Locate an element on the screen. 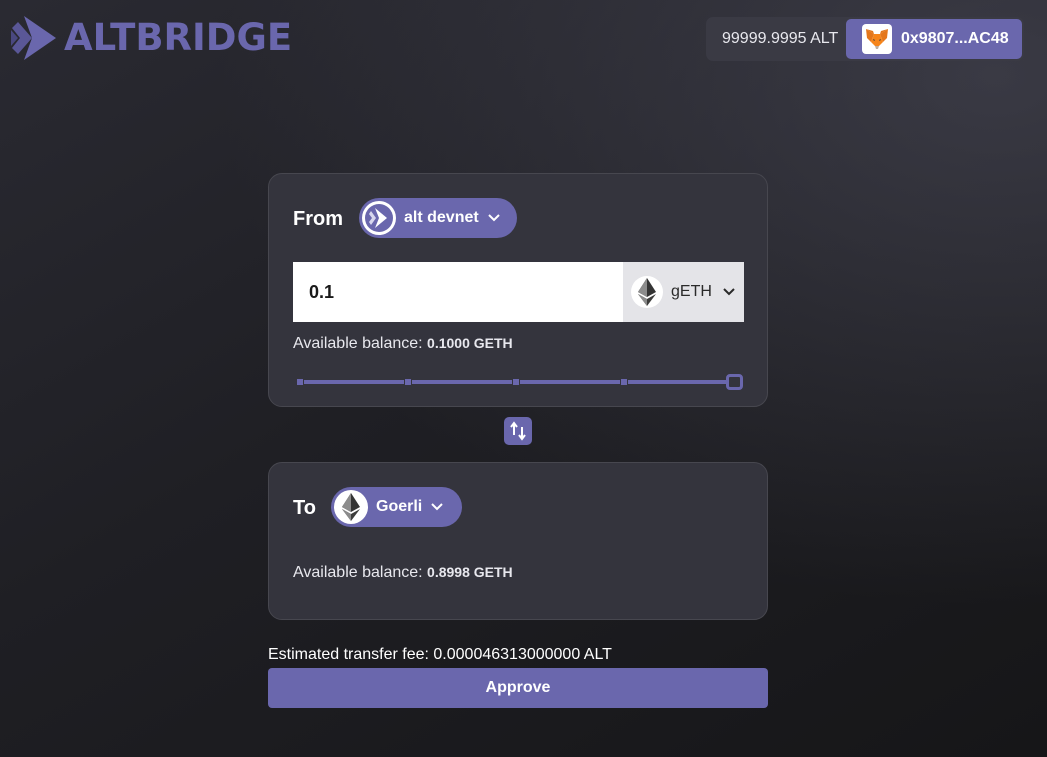  metamask-fox-icon is located at coordinates (877, 39).